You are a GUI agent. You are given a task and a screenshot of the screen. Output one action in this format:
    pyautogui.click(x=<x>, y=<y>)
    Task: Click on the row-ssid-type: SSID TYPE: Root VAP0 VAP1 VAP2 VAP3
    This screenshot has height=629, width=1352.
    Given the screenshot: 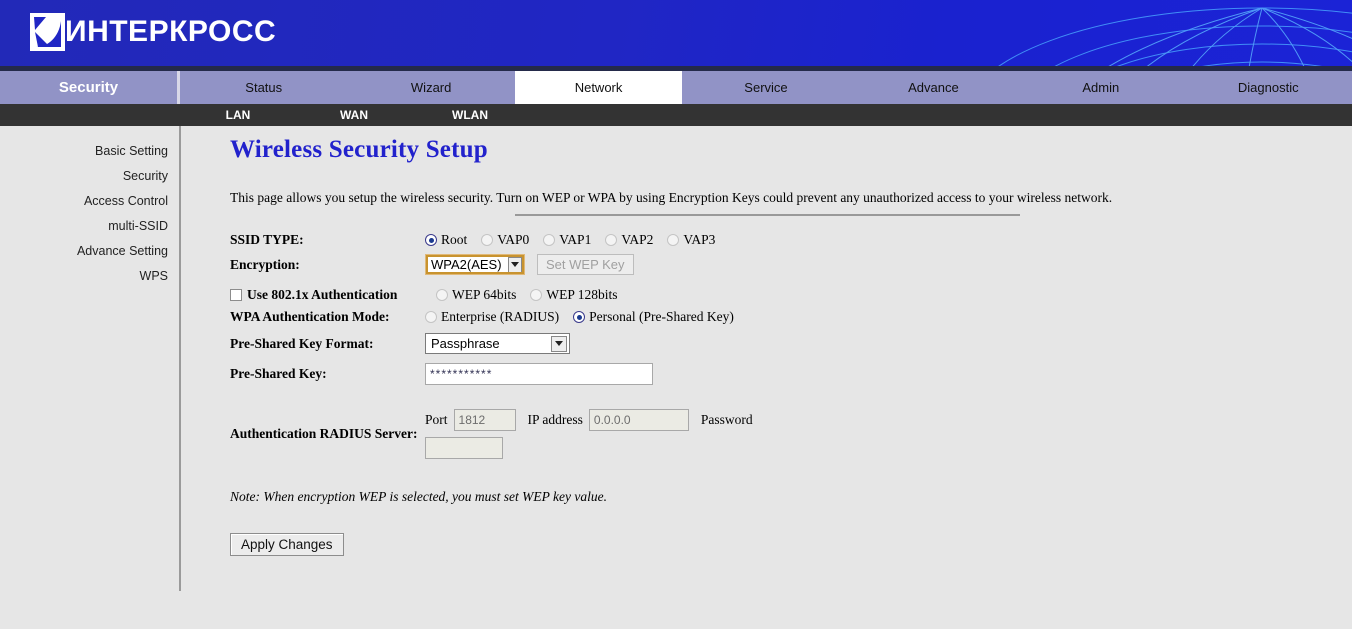 What is the action you would take?
    pyautogui.click(x=791, y=240)
    